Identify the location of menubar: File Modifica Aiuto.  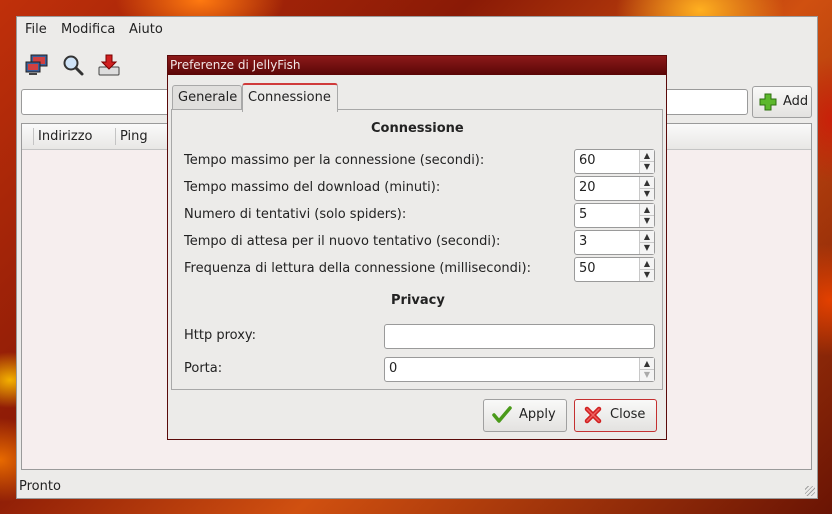
(417, 30).